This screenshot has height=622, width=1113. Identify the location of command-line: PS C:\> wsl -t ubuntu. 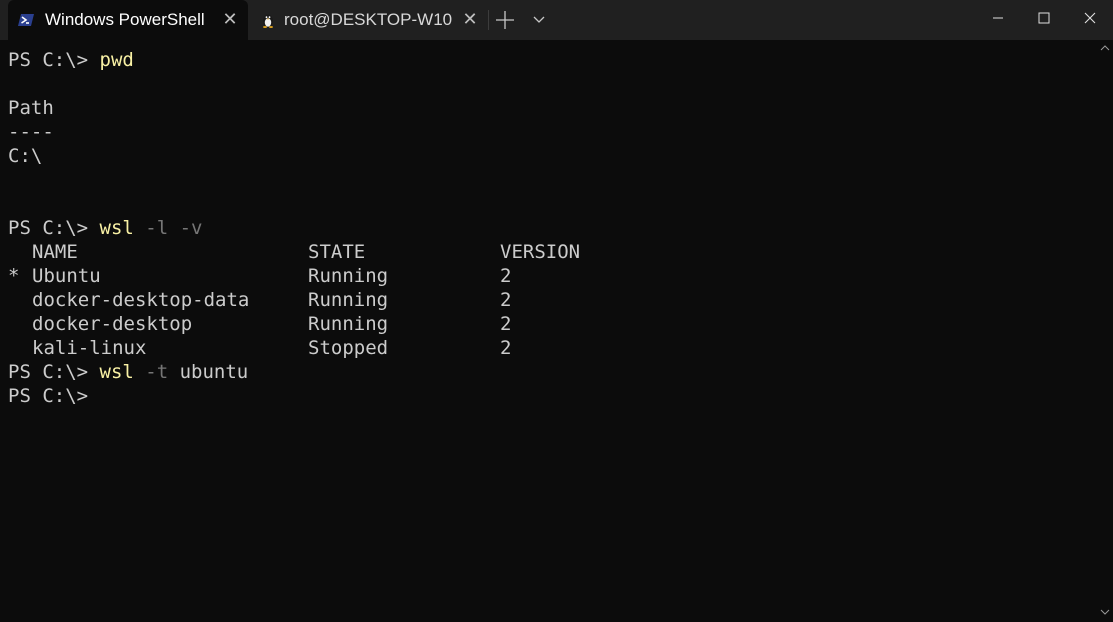
(128, 372).